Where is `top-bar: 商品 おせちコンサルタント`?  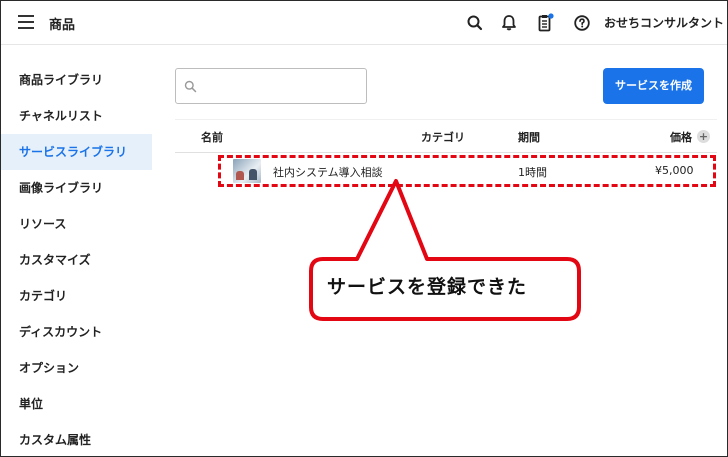
top-bar: 商品 おせちコンサルタント is located at coordinates (364, 23).